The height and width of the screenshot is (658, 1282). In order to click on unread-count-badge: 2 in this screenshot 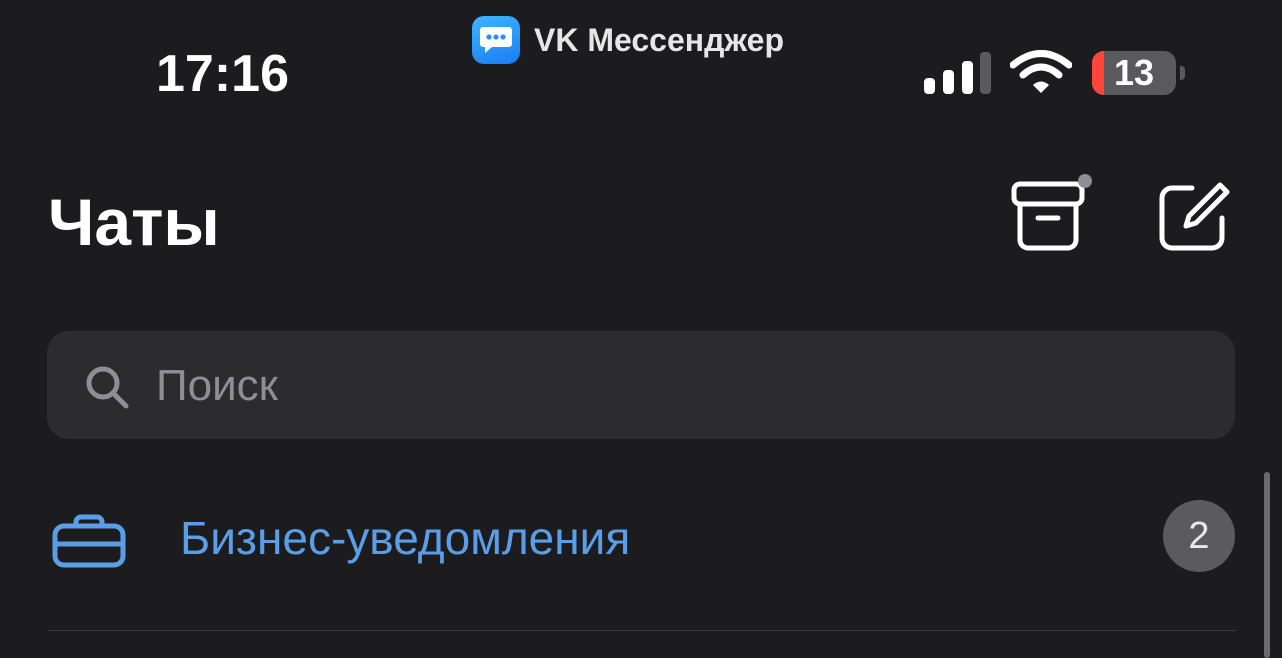, I will do `click(1199, 536)`.